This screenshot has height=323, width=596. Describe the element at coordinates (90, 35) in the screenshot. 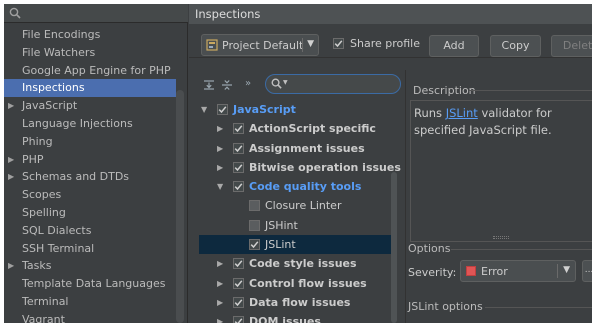

I see `sidebar-item: File Encodings` at that location.